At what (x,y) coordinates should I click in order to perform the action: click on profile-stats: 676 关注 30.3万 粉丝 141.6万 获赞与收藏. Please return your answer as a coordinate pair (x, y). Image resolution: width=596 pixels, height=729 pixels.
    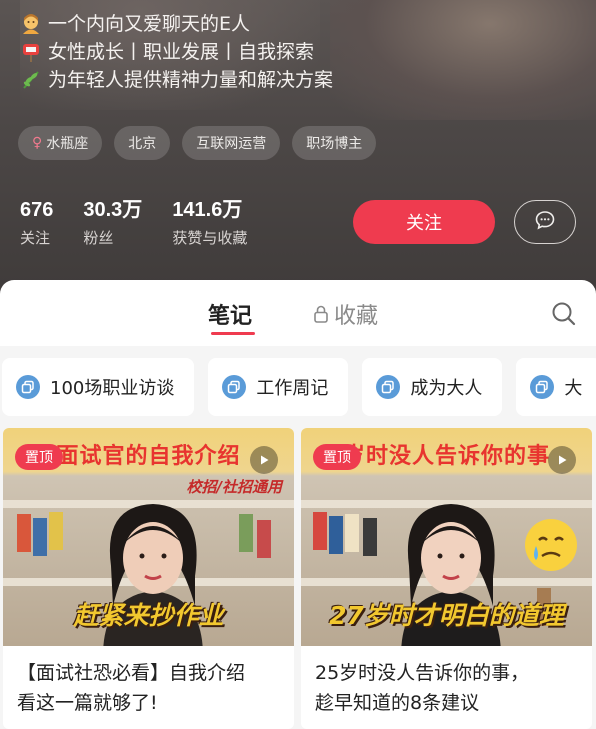
    Looking at the image, I should click on (133, 222).